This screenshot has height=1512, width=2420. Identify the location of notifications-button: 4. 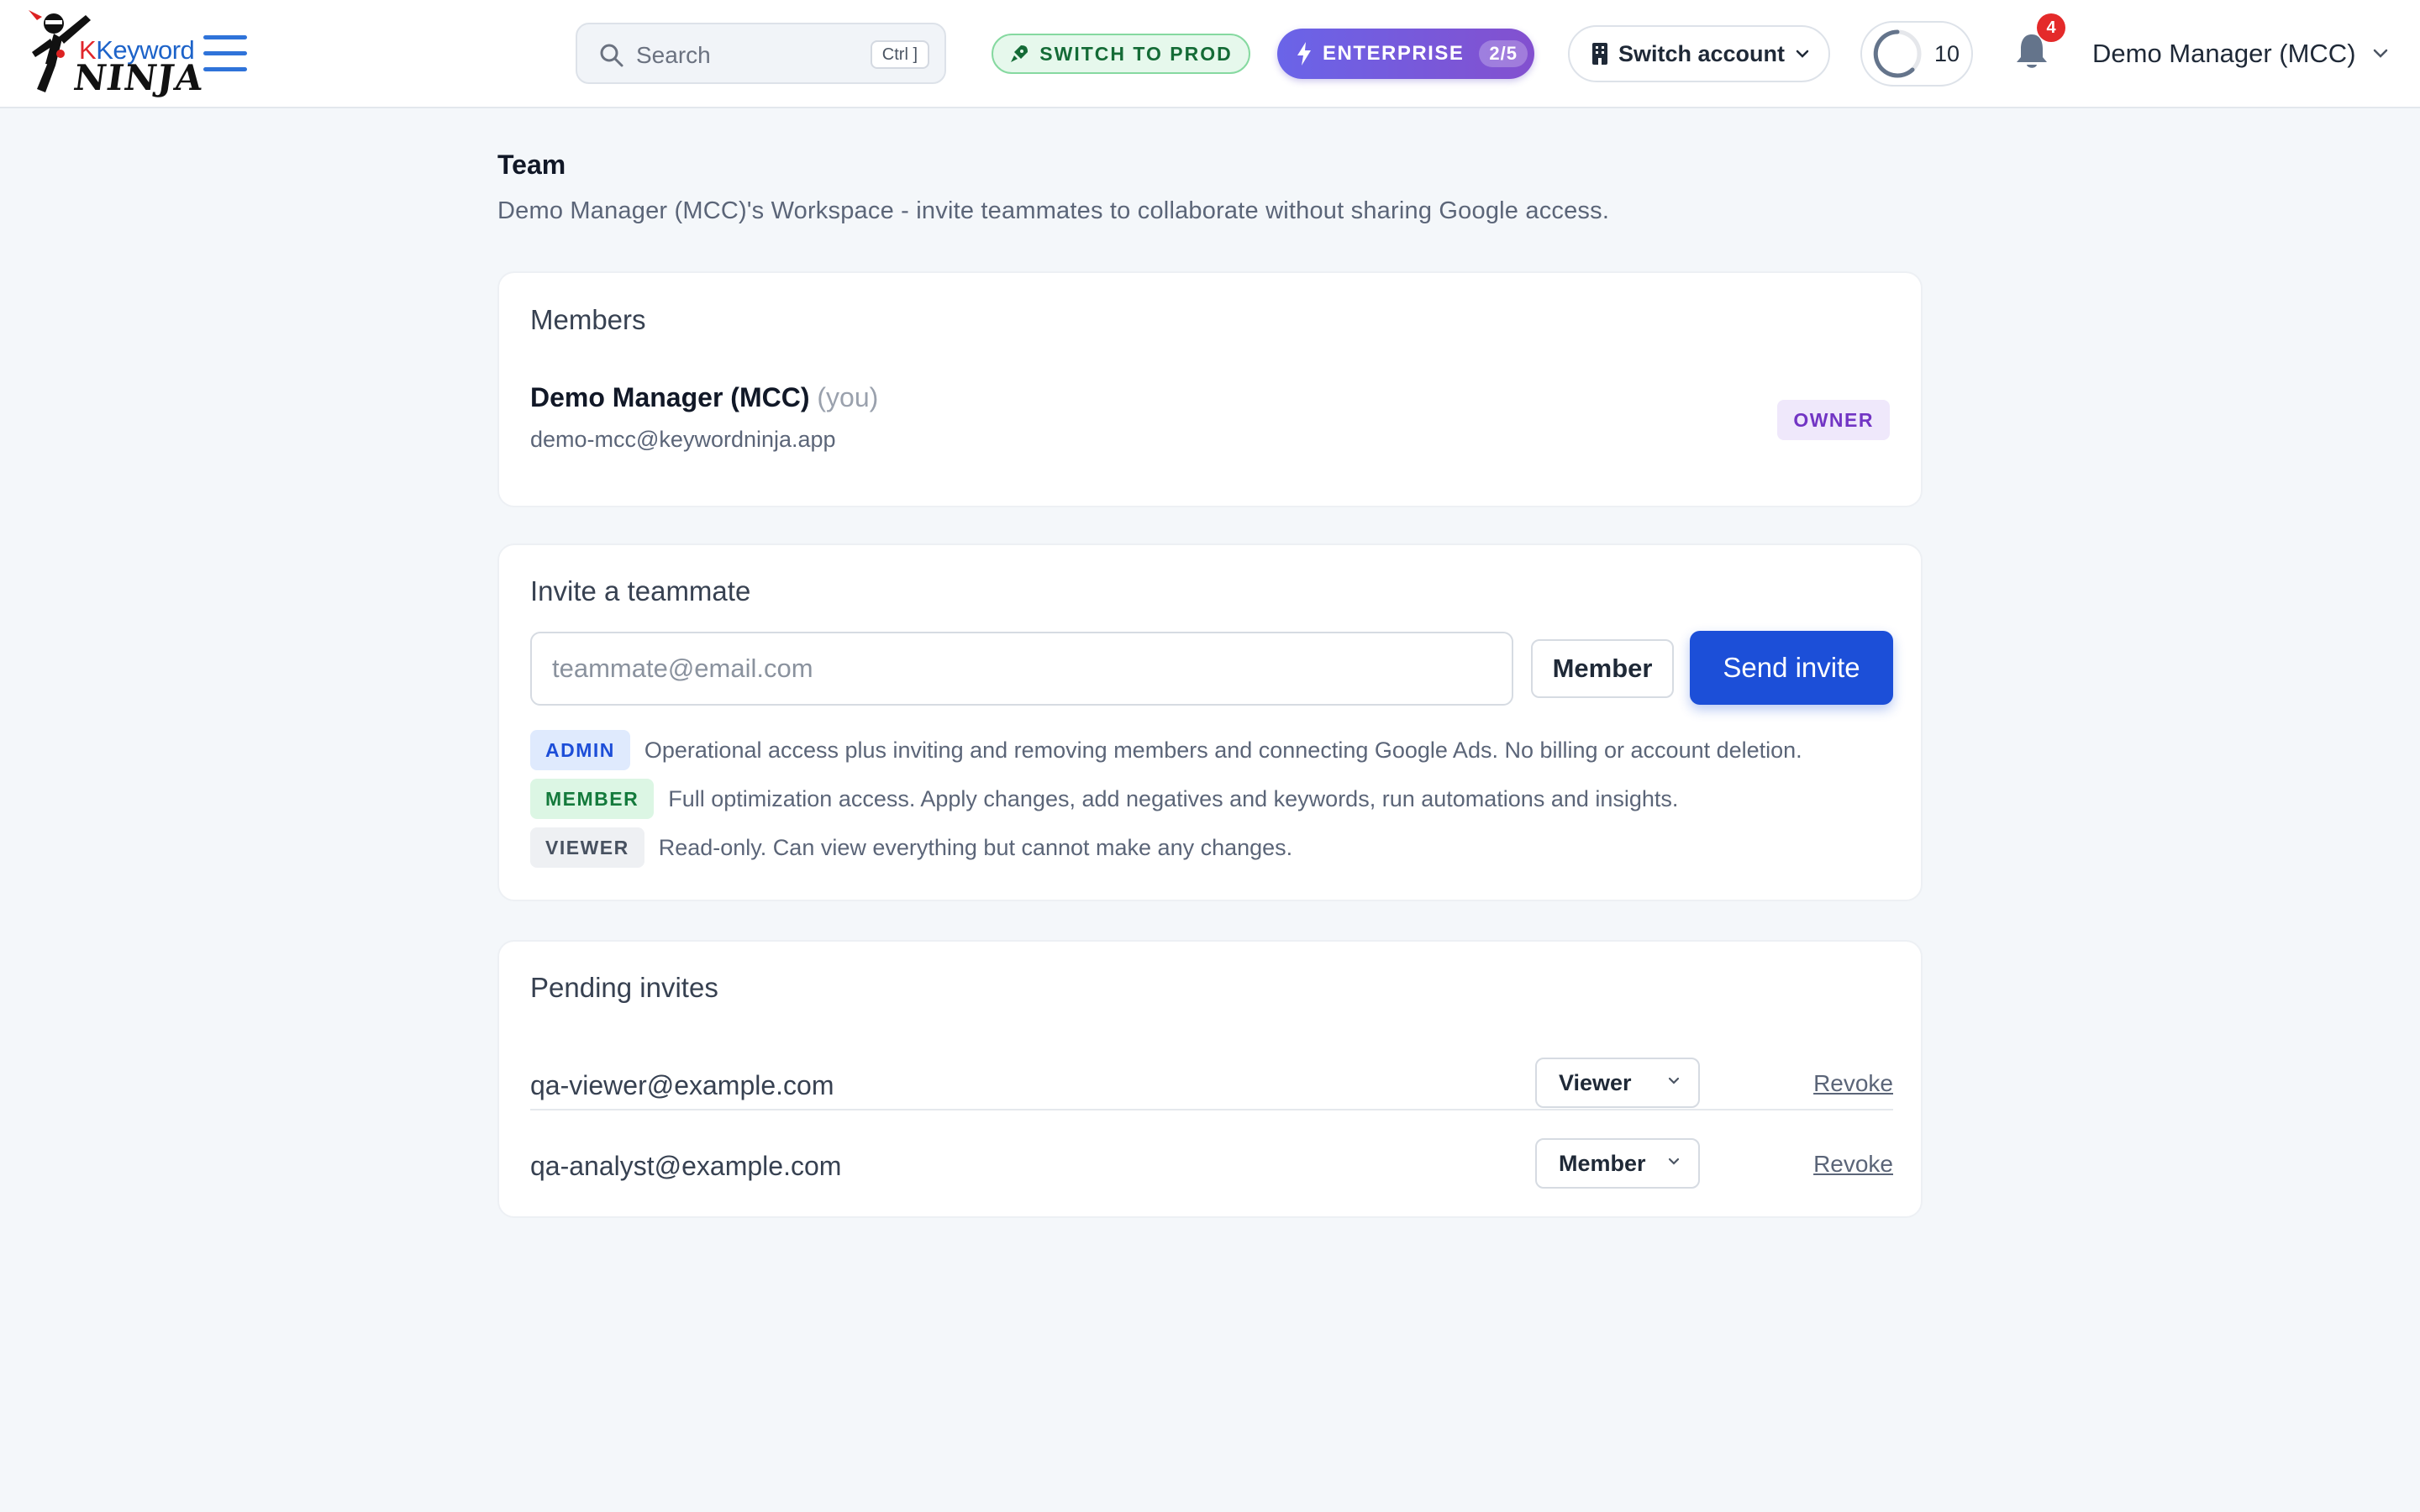
(2040, 45).